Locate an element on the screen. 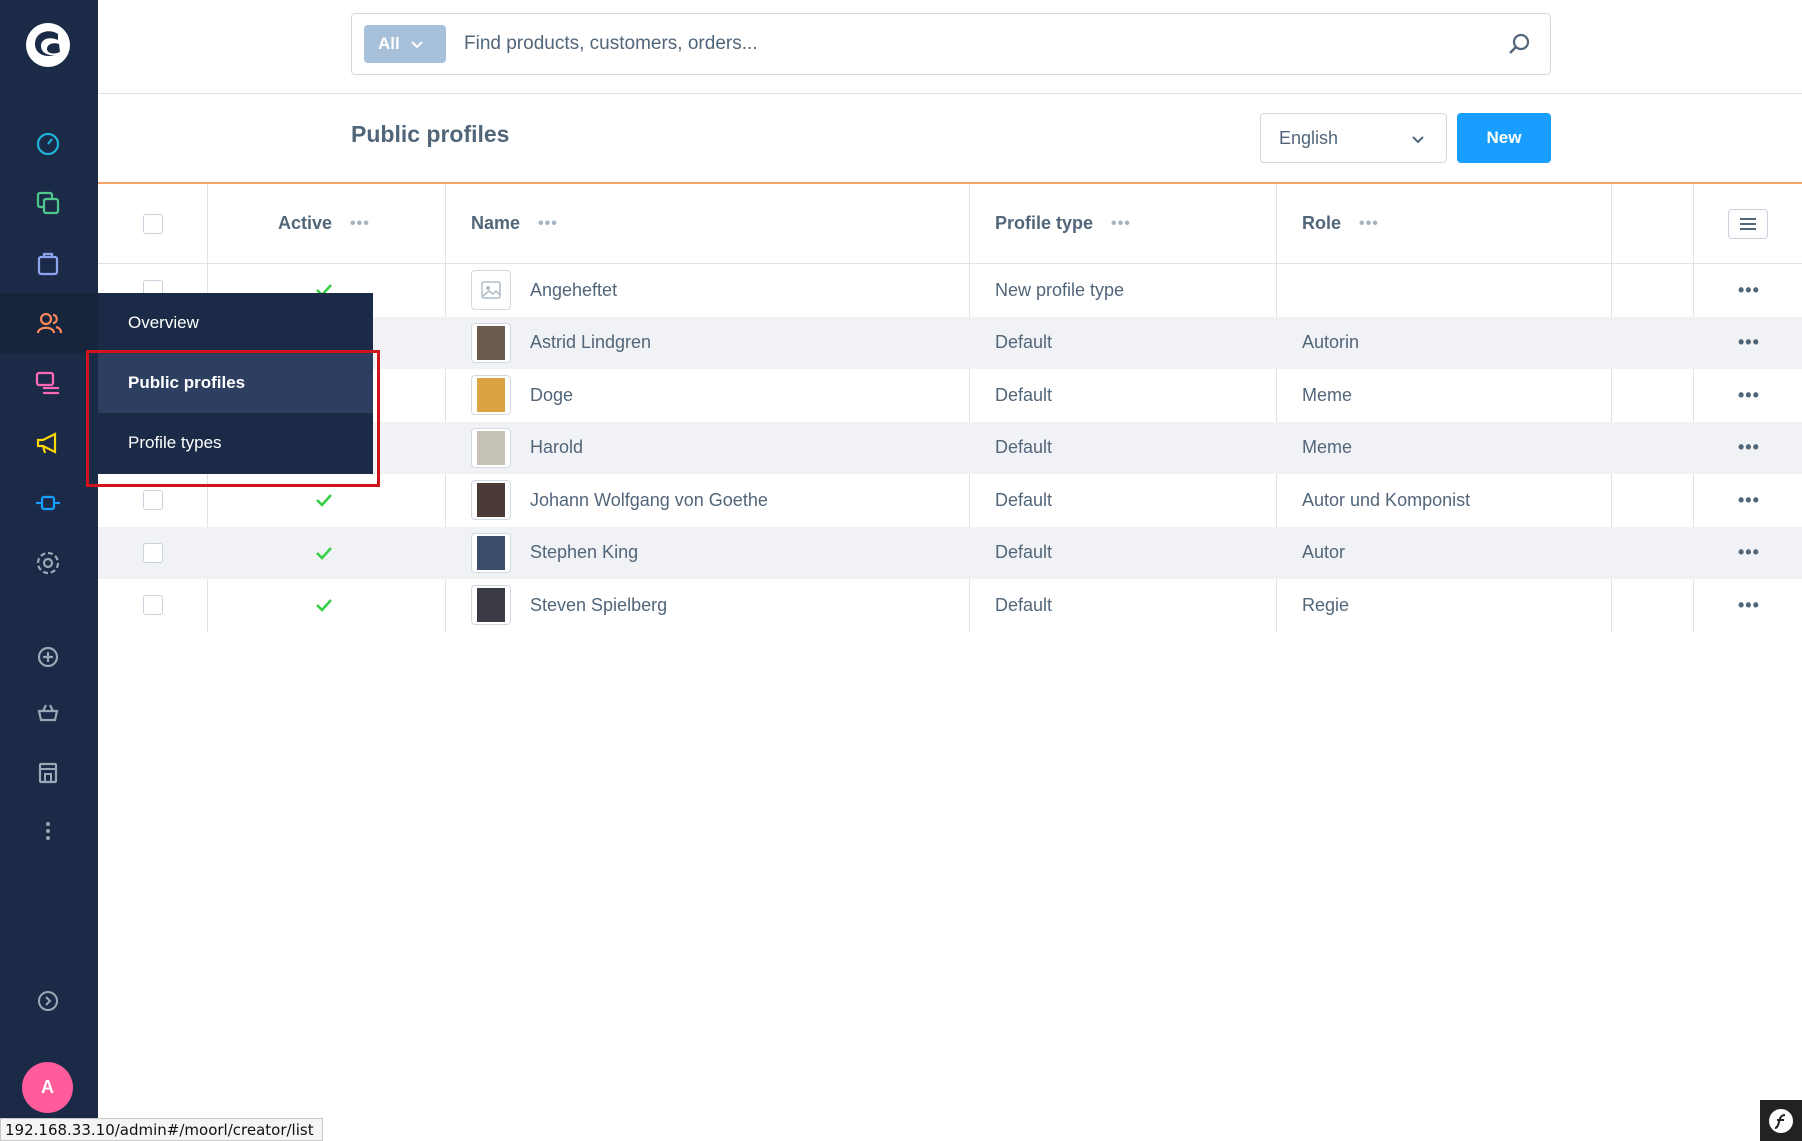 The height and width of the screenshot is (1141, 1802). language-select-value: English is located at coordinates (1309, 137).